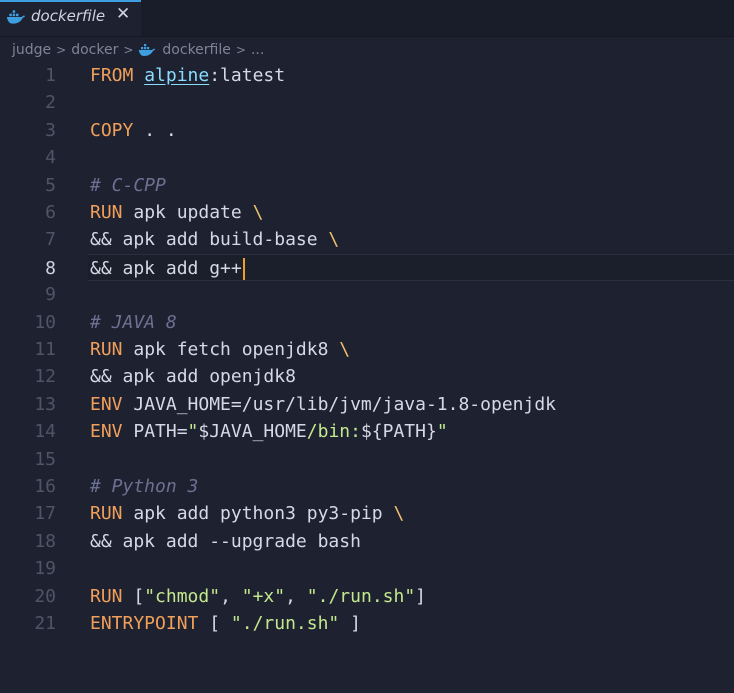 Image resolution: width=734 pixels, height=693 pixels. What do you see at coordinates (243, 268) in the screenshot?
I see `text-cursor` at bounding box center [243, 268].